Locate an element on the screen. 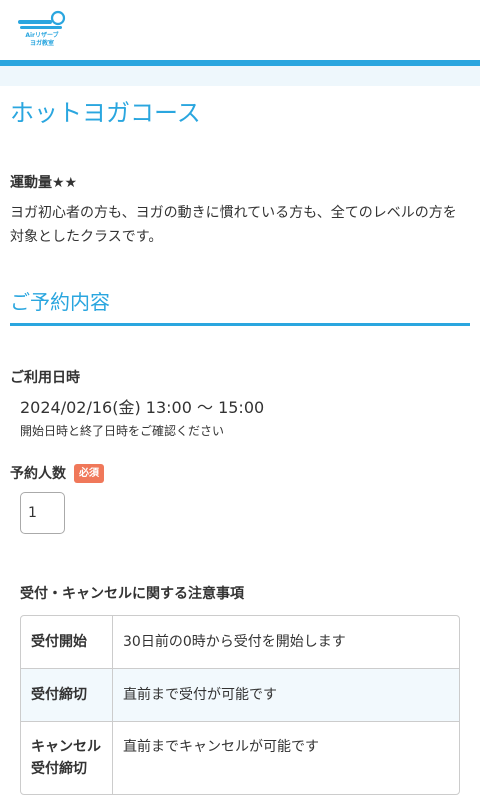 The image size is (480, 800). yoga-mat-logo-icon is located at coordinates (42, 19).